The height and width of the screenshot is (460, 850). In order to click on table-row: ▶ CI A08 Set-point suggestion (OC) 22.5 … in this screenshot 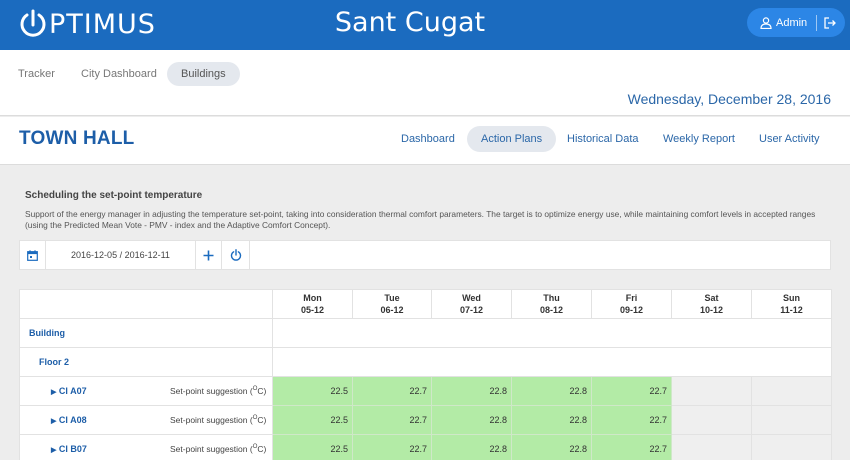, I will do `click(425, 420)`.